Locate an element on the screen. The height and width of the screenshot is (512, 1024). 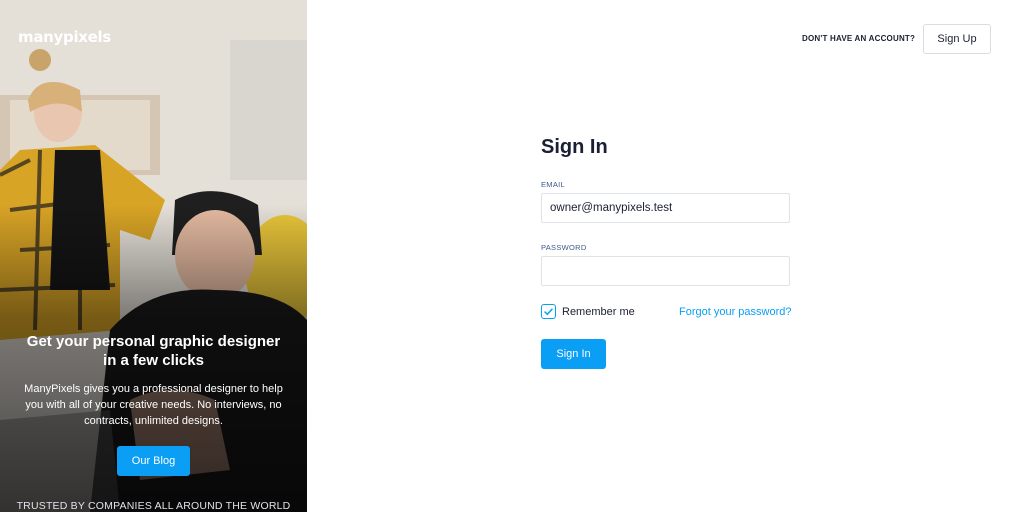
remember-me-checkbox: Remember me is located at coordinates (588, 311).